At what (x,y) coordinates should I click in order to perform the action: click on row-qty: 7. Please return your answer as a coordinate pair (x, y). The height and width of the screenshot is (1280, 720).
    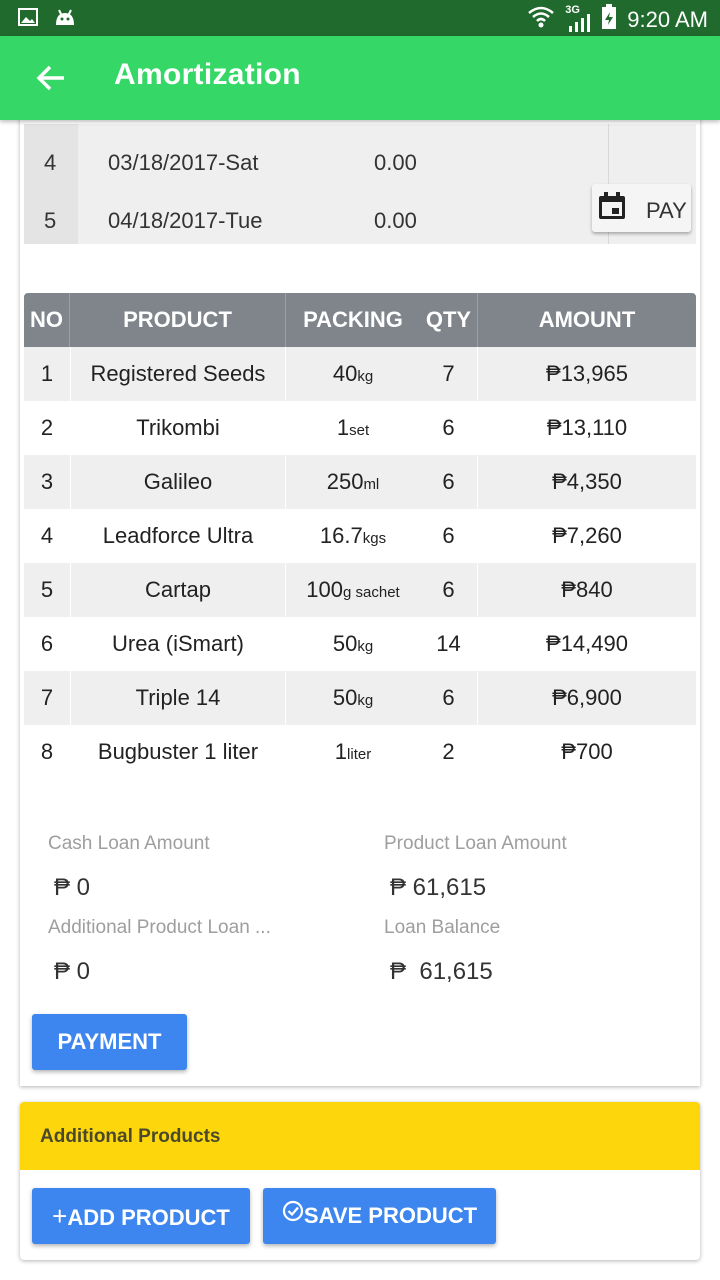
    Looking at the image, I should click on (449, 374).